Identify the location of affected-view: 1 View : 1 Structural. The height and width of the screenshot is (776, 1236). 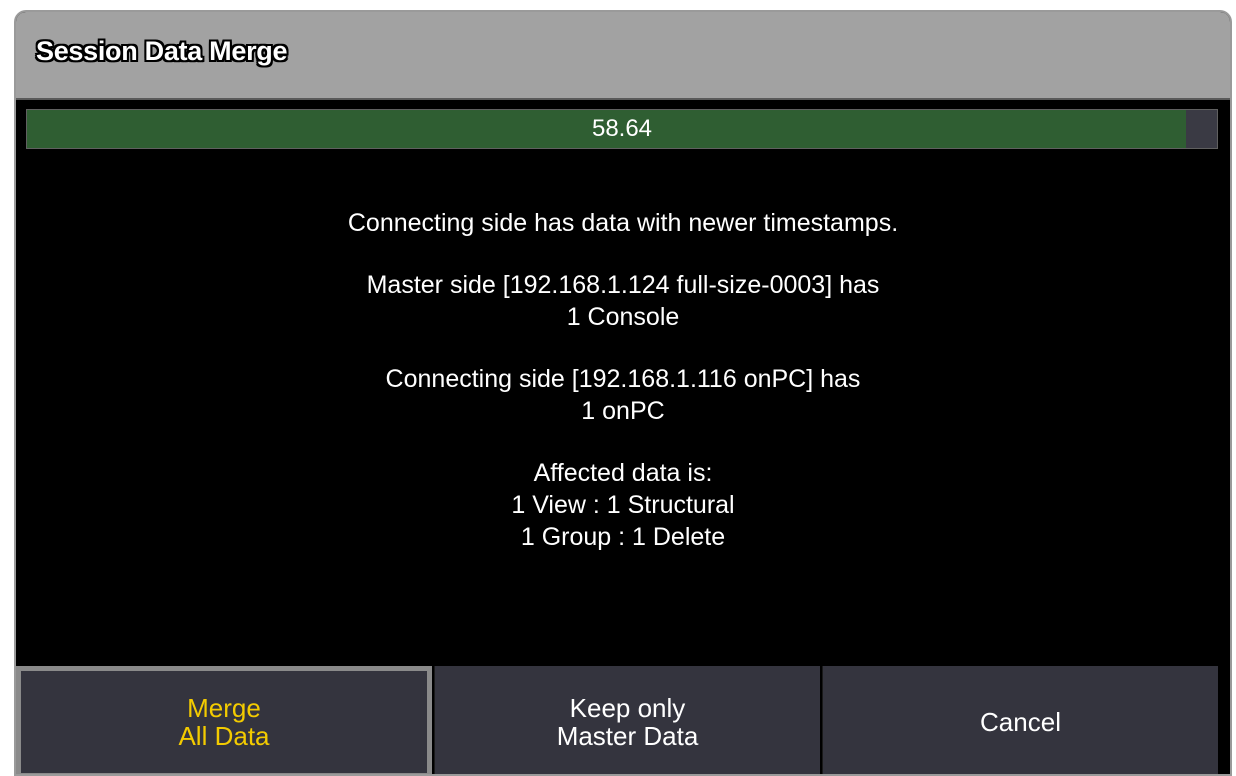
(623, 505).